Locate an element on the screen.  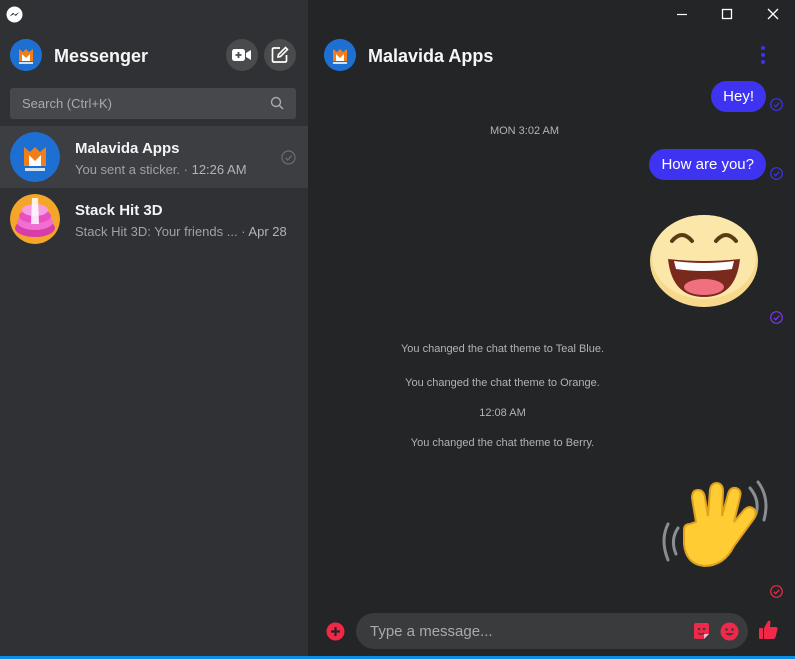
message-input is located at coordinates (516, 631).